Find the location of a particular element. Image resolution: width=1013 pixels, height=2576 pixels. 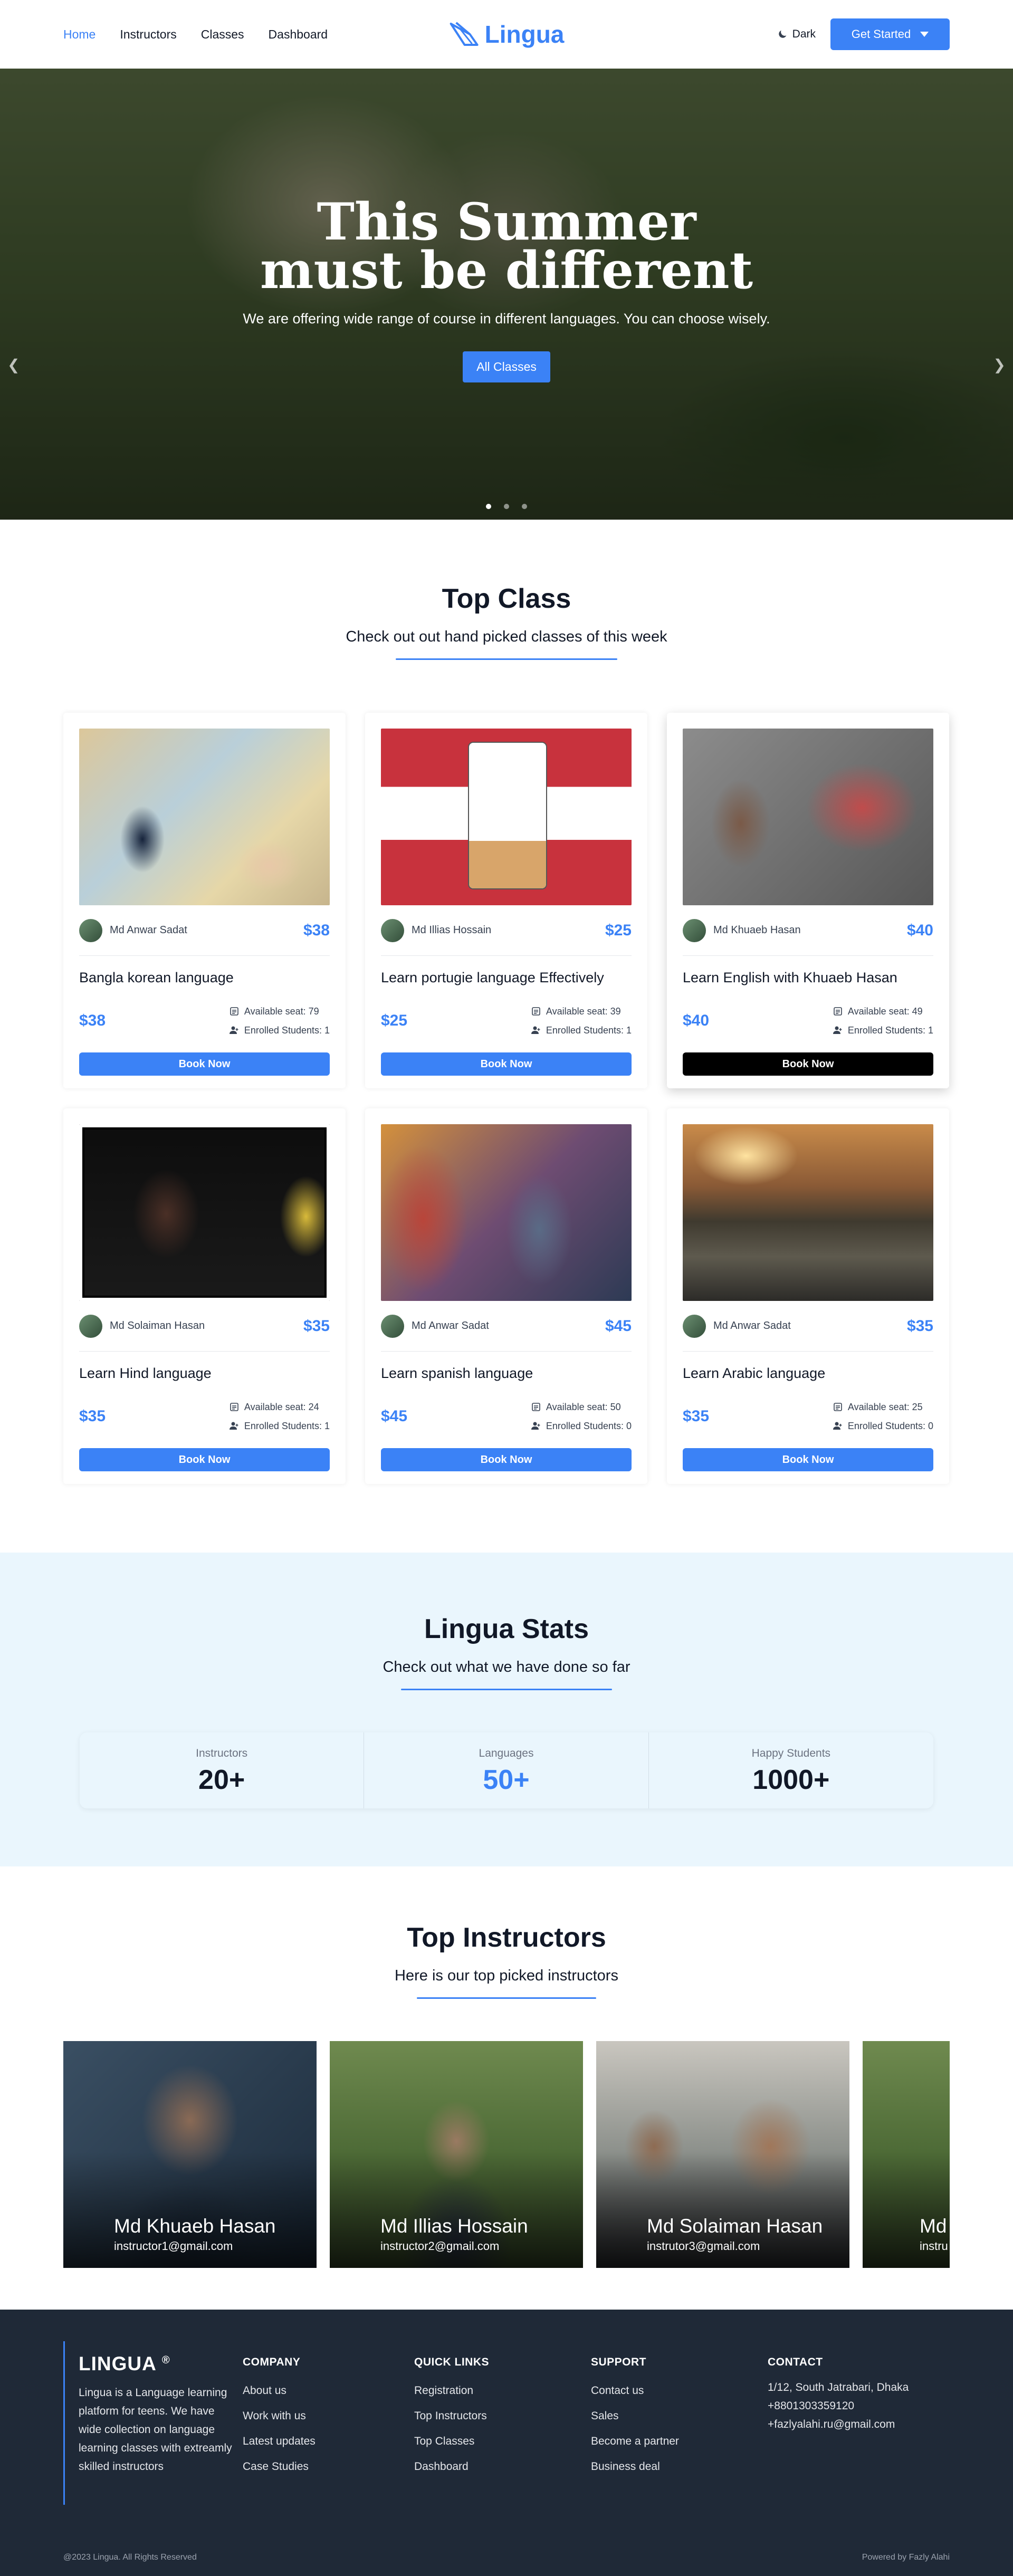

class-image-emblem is located at coordinates (507, 815).